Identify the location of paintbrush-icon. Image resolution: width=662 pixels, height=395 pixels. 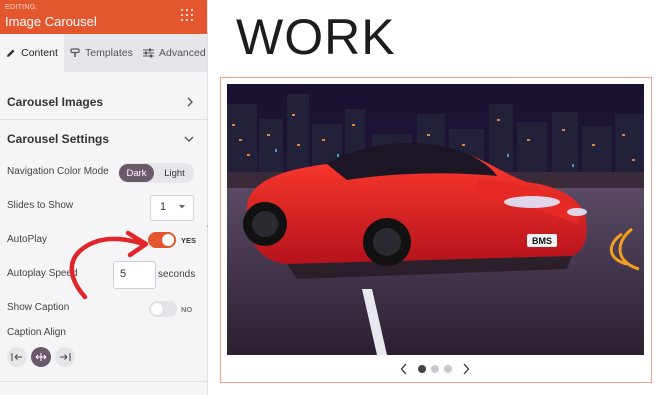
(75, 52).